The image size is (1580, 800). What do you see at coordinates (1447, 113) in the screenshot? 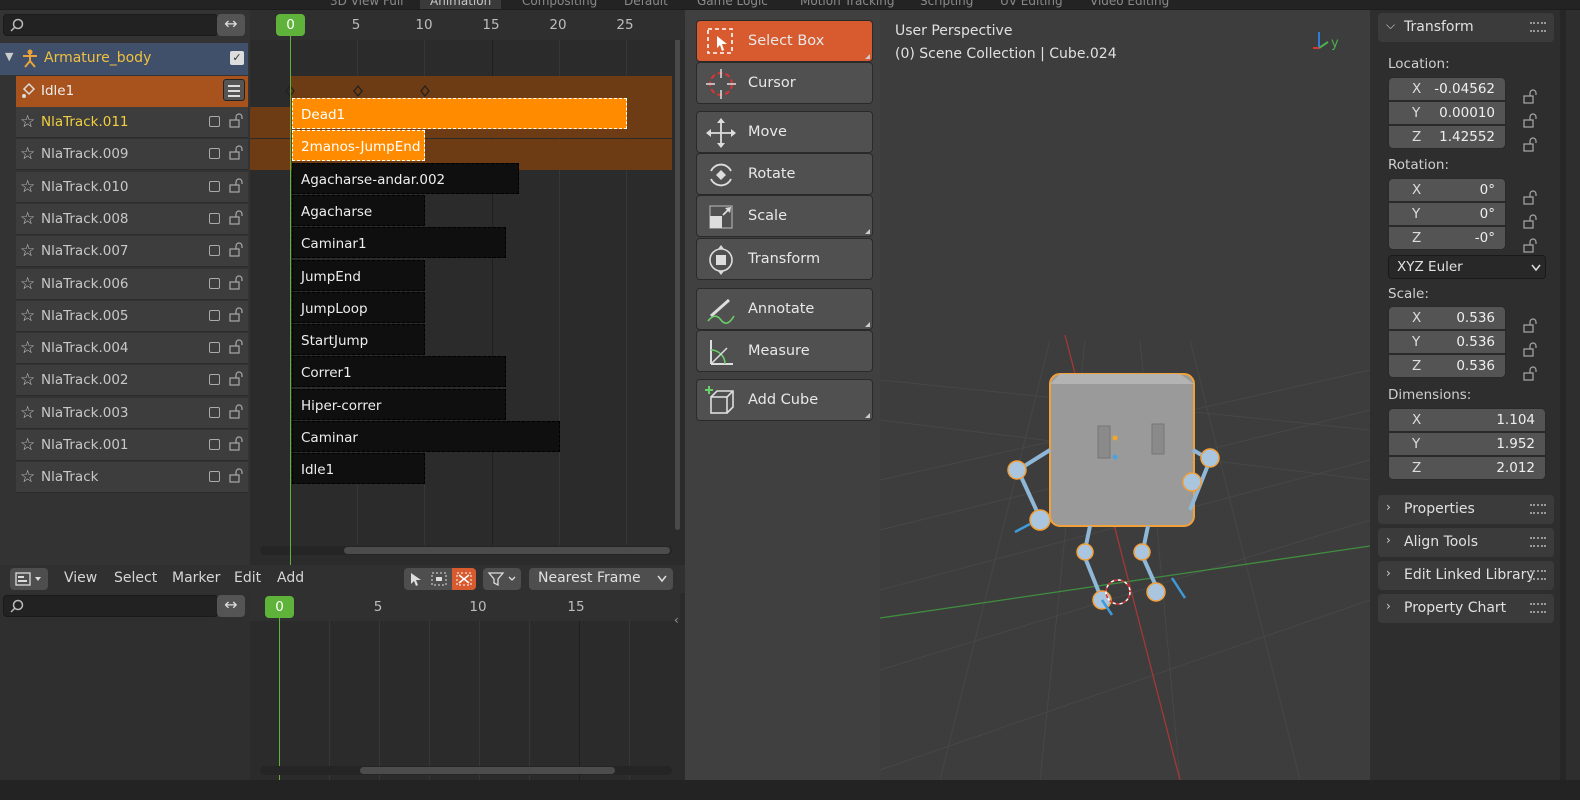
I see `location-y-field: Y 0.00010` at bounding box center [1447, 113].